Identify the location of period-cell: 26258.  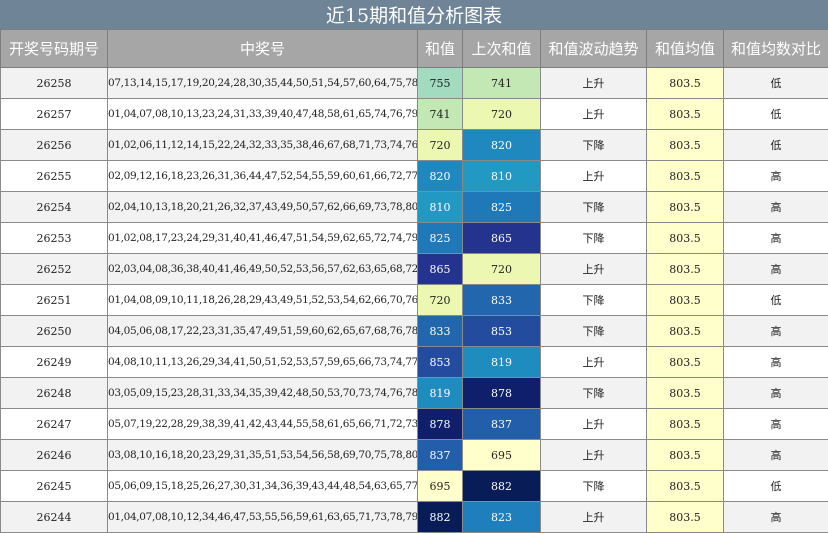
(54, 83).